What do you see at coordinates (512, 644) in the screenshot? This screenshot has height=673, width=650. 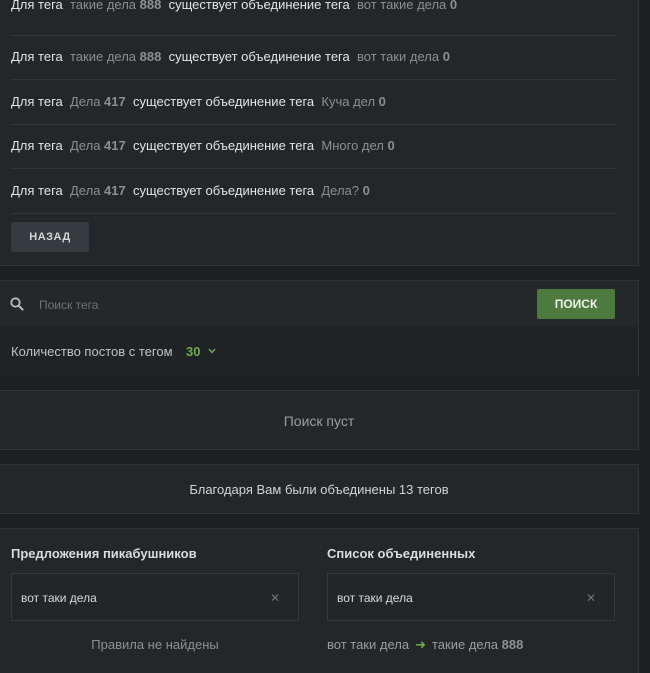 I see `merged-to-count: 888` at bounding box center [512, 644].